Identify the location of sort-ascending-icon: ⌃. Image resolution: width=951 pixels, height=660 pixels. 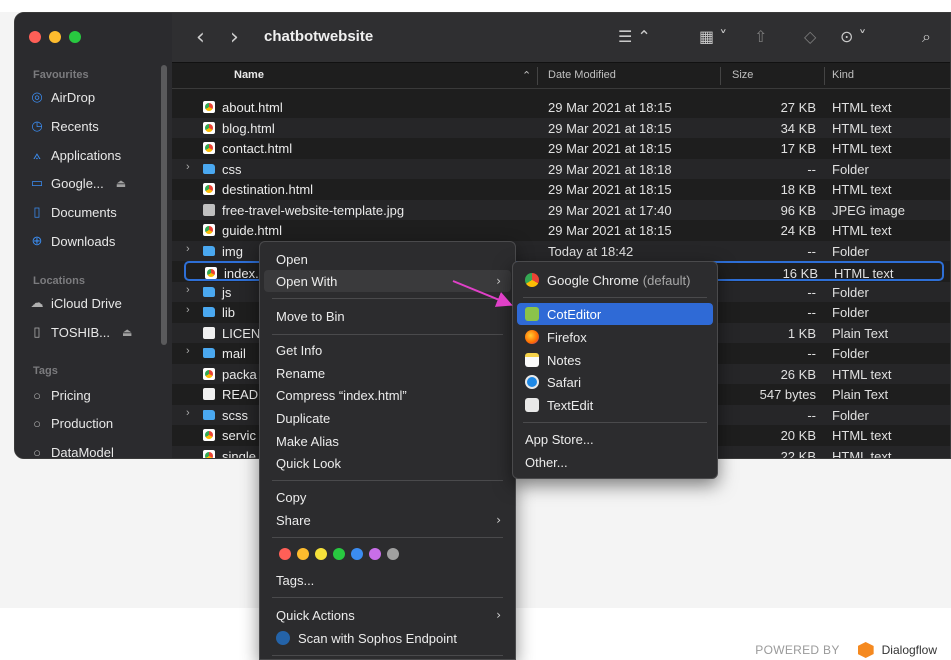
(526, 75).